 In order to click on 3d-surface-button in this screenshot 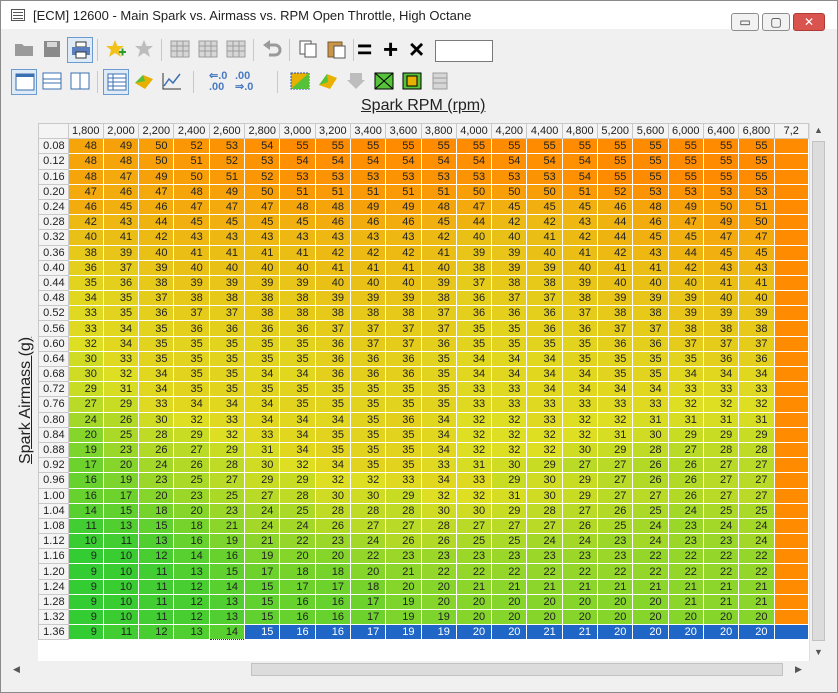, I will do `click(144, 82)`.